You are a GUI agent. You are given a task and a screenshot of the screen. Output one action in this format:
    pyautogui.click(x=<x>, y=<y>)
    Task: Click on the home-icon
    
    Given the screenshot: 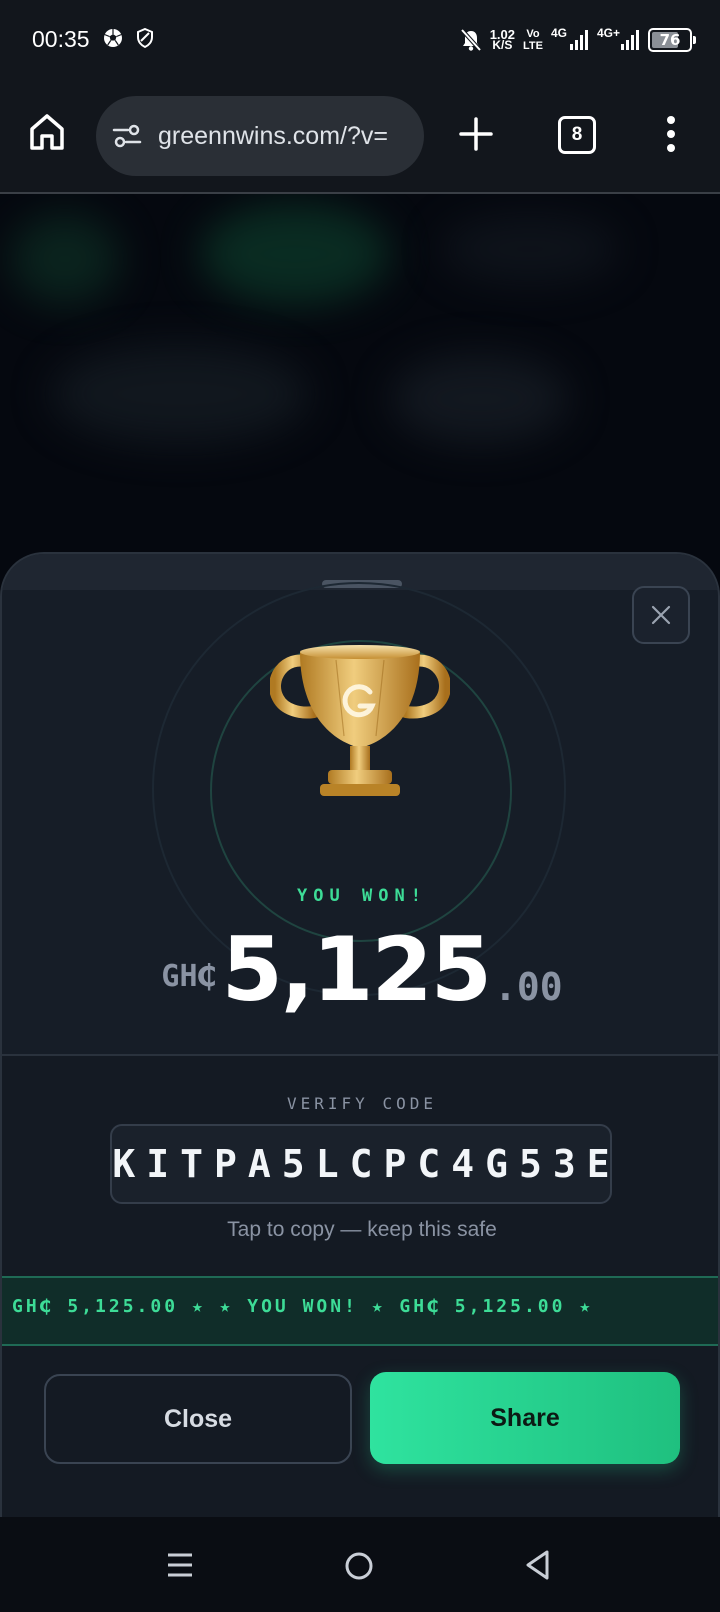 What is the action you would take?
    pyautogui.click(x=47, y=132)
    